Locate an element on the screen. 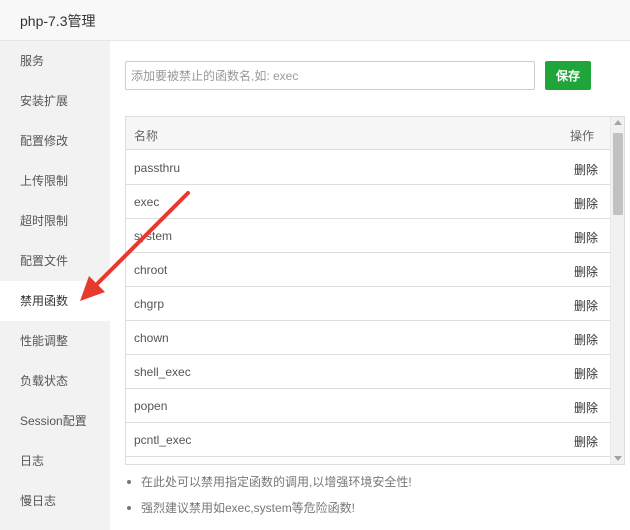  table-row: system 删除 is located at coordinates (368, 236).